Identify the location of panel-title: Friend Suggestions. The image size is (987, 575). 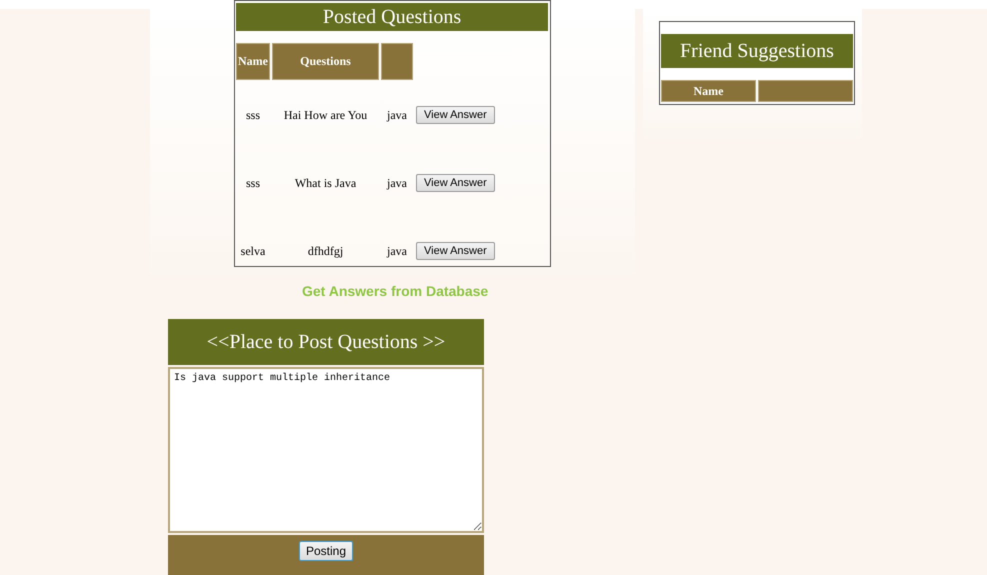
(757, 51).